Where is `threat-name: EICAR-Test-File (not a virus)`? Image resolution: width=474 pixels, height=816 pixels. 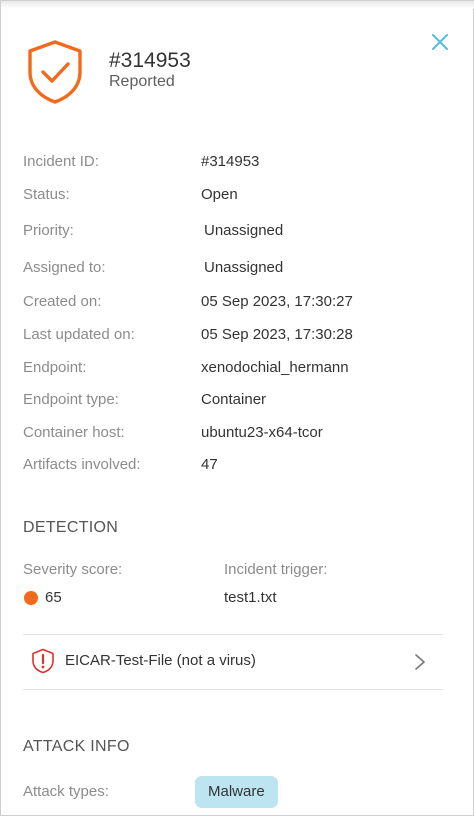
threat-name: EICAR-Test-File (not a virus) is located at coordinates (160, 660).